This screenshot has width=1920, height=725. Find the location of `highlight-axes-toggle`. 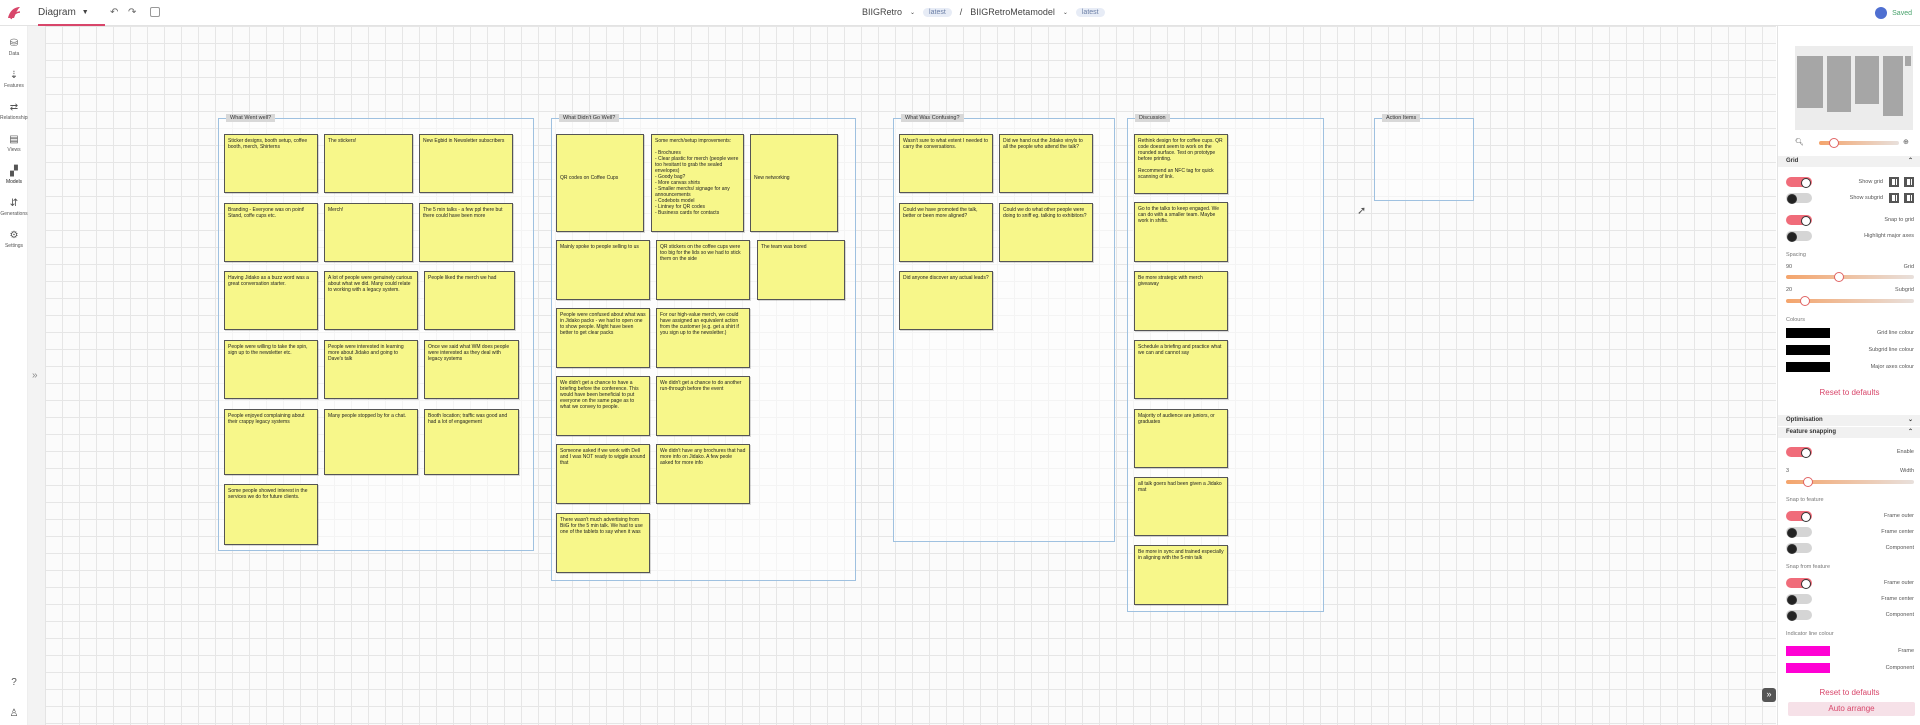

highlight-axes-toggle is located at coordinates (1799, 236).